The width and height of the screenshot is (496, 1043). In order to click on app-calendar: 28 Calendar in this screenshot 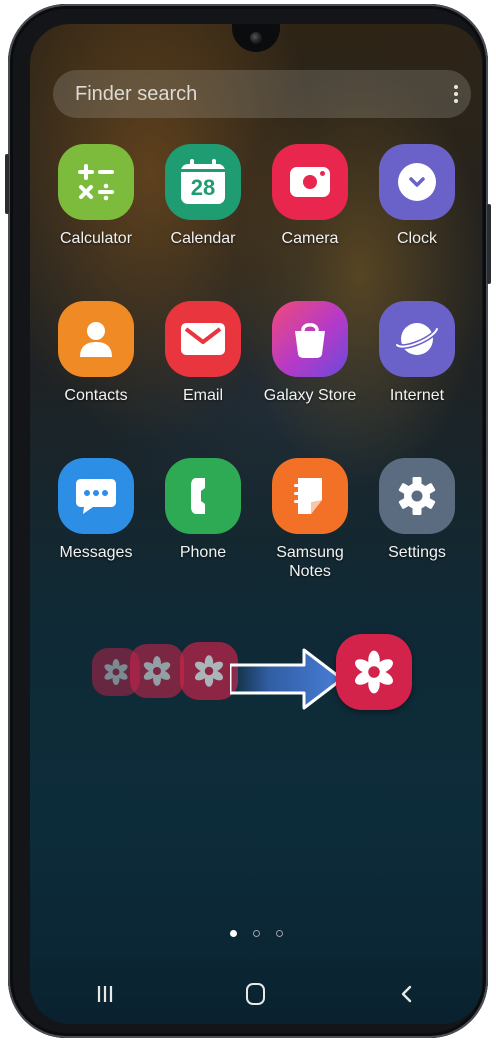, I will do `click(203, 196)`.